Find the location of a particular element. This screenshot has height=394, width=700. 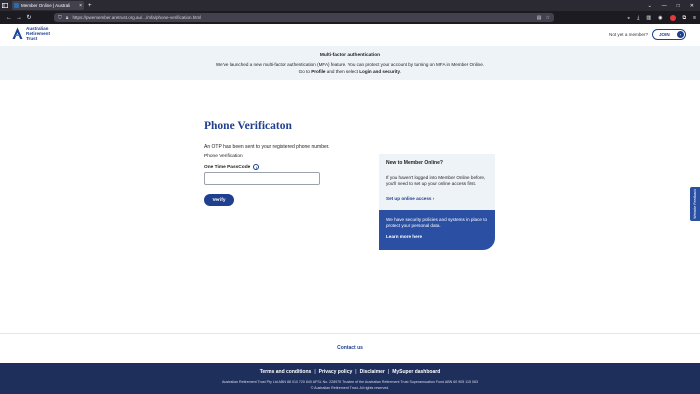

extensions-puzzle-icon: ⧉ is located at coordinates (685, 18).